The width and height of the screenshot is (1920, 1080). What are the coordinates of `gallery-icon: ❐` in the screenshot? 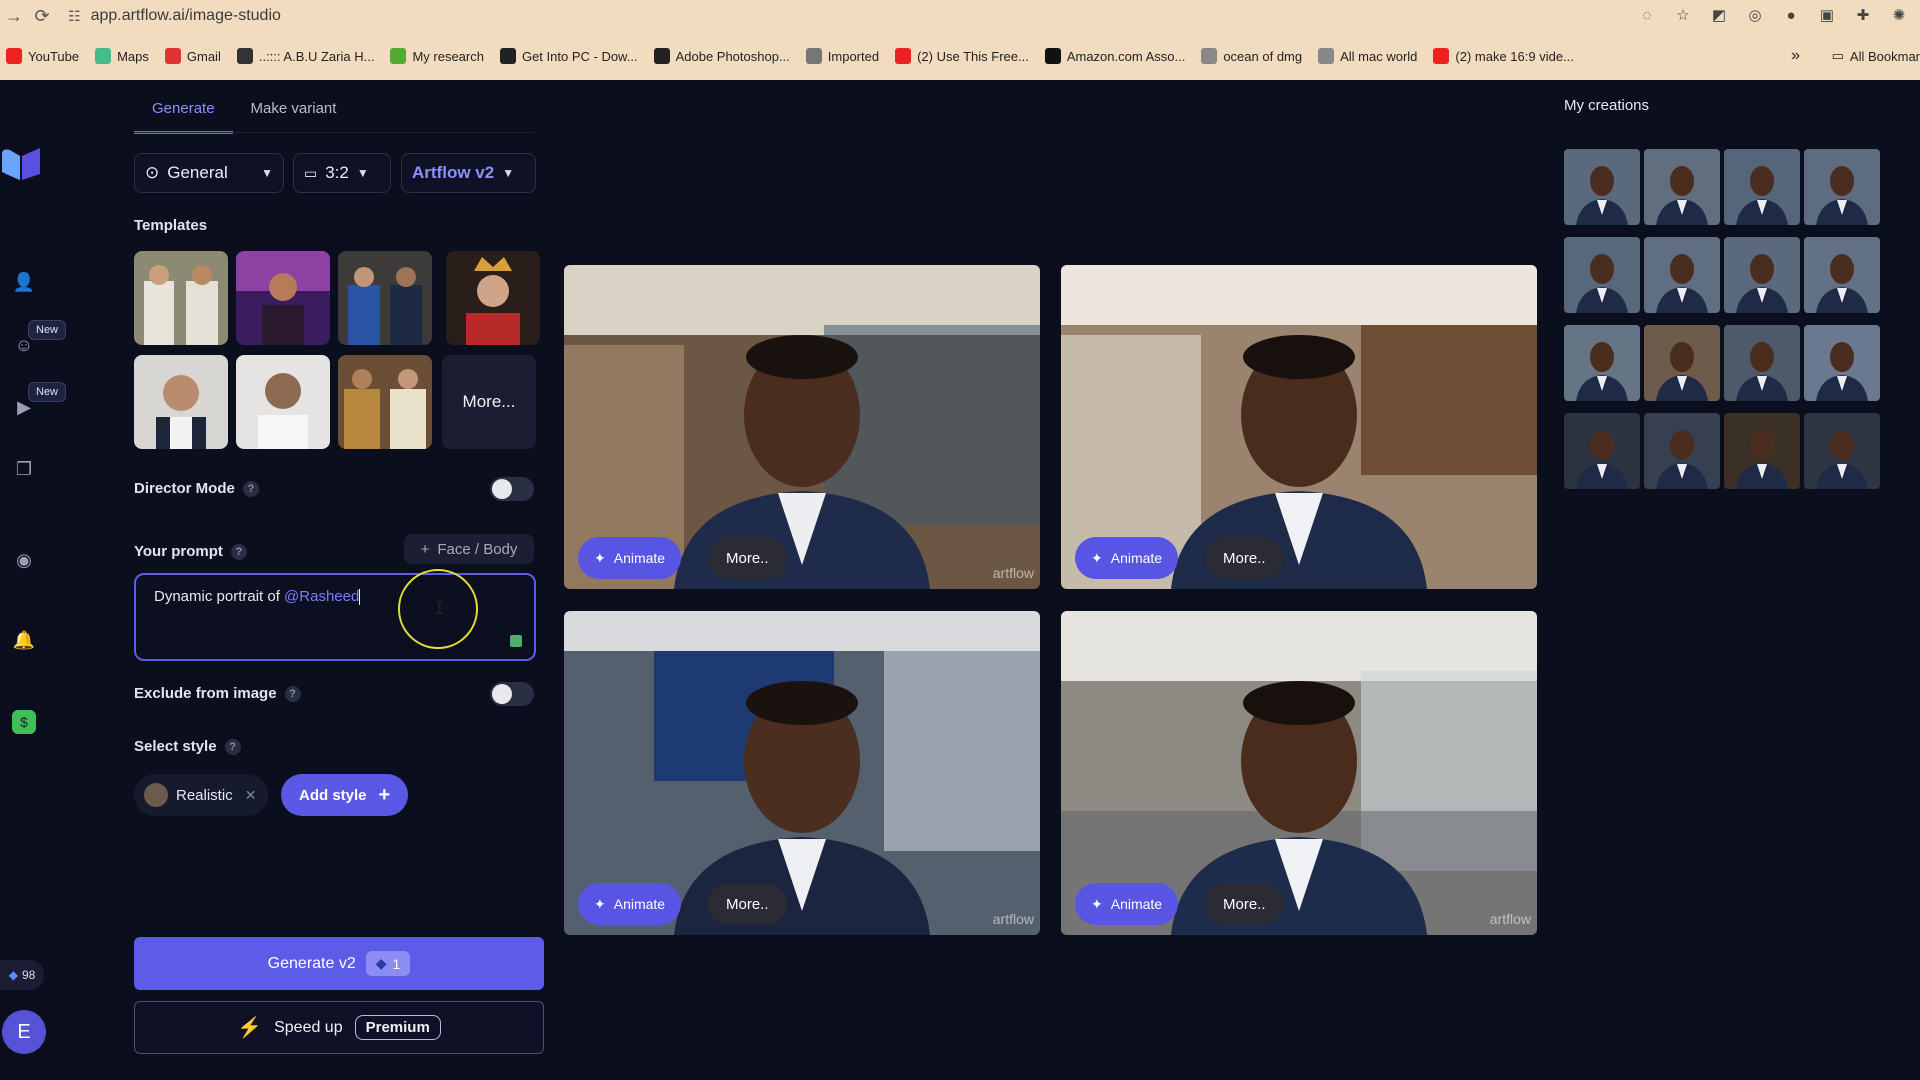 It's located at (24, 469).